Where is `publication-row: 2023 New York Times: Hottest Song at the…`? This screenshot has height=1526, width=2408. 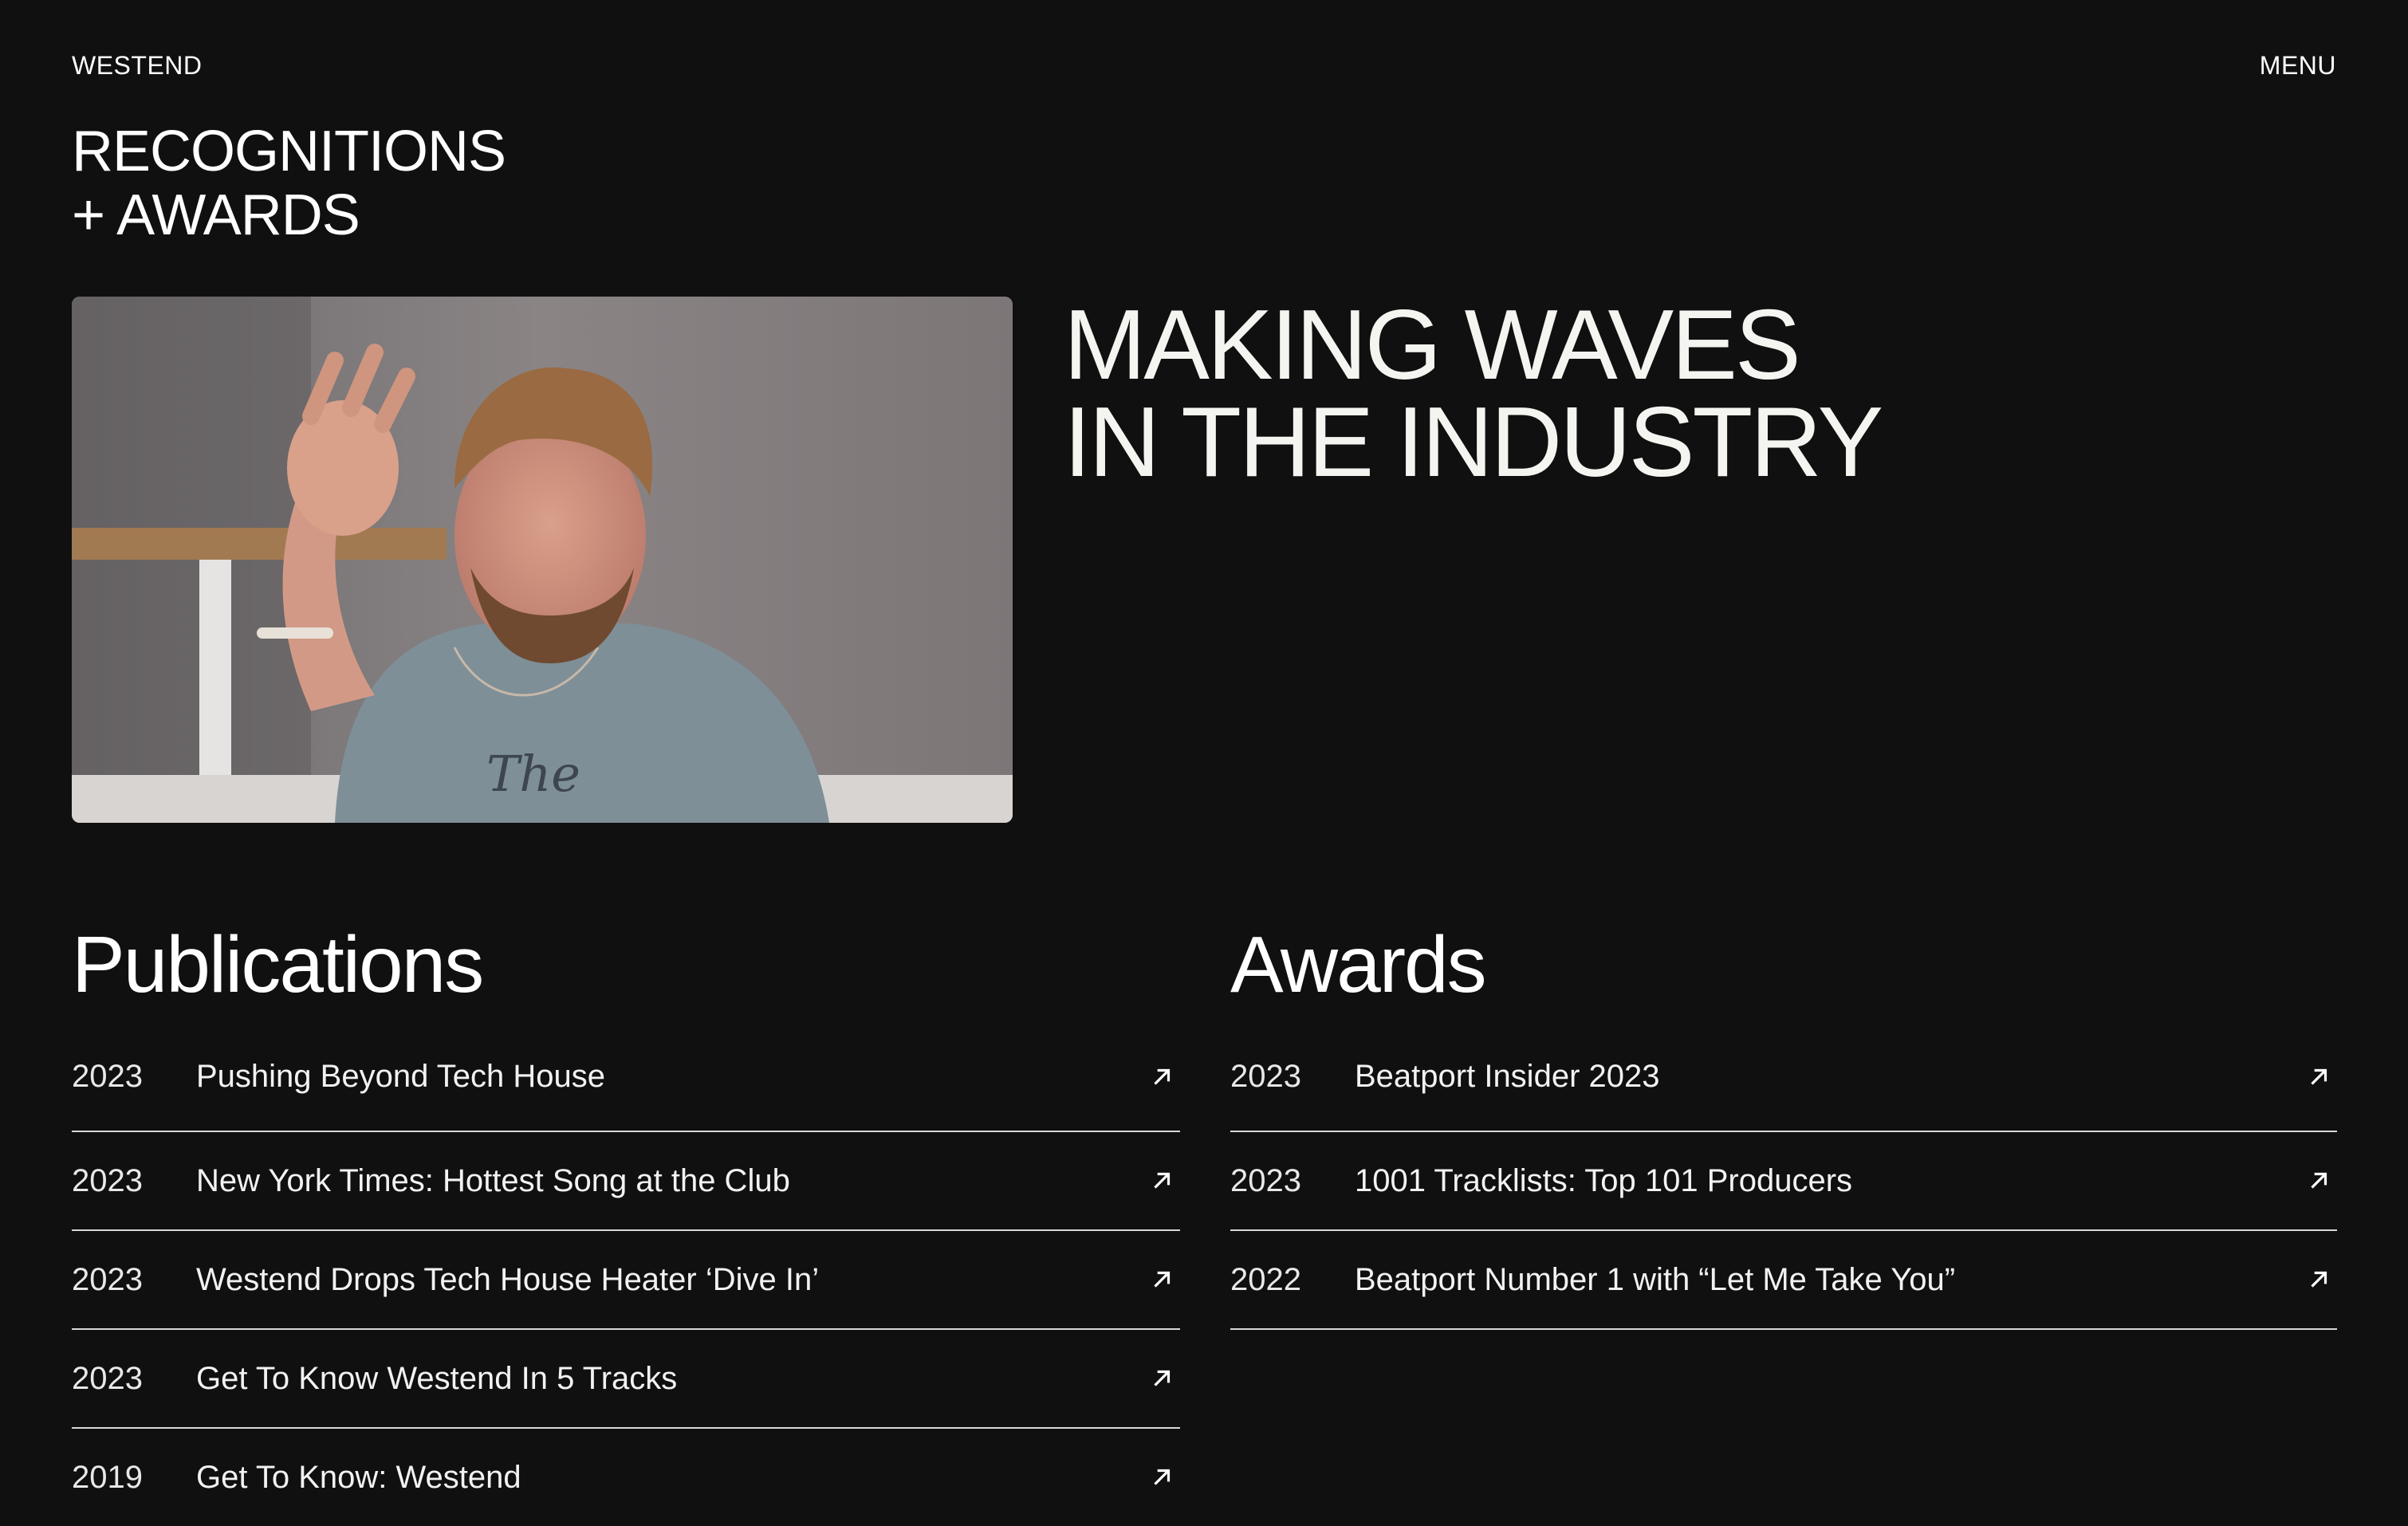 publication-row: 2023 New York Times: Hottest Song at the… is located at coordinates (626, 1180).